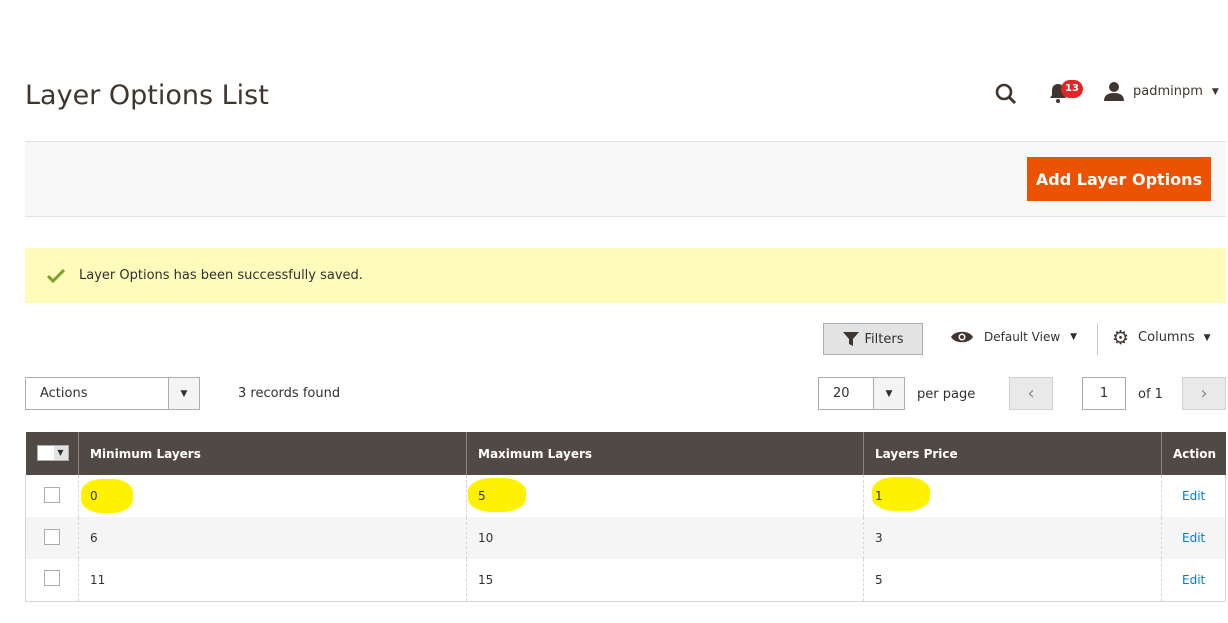 The image size is (1228, 623). What do you see at coordinates (1097, 339) in the screenshot?
I see `divider` at bounding box center [1097, 339].